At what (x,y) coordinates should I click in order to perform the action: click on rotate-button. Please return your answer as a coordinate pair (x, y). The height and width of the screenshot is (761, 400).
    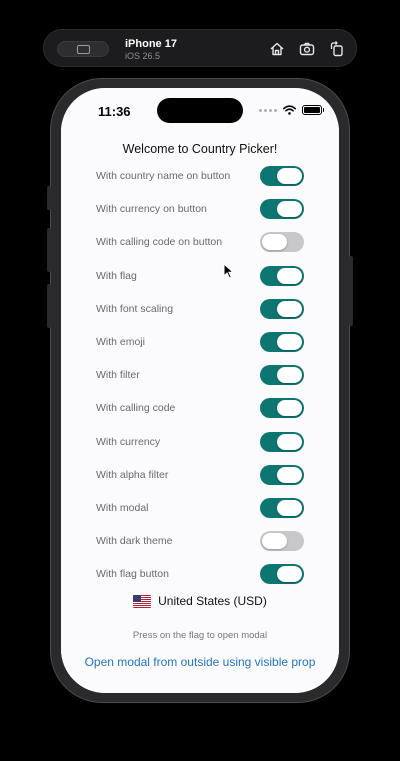
    Looking at the image, I should click on (337, 49).